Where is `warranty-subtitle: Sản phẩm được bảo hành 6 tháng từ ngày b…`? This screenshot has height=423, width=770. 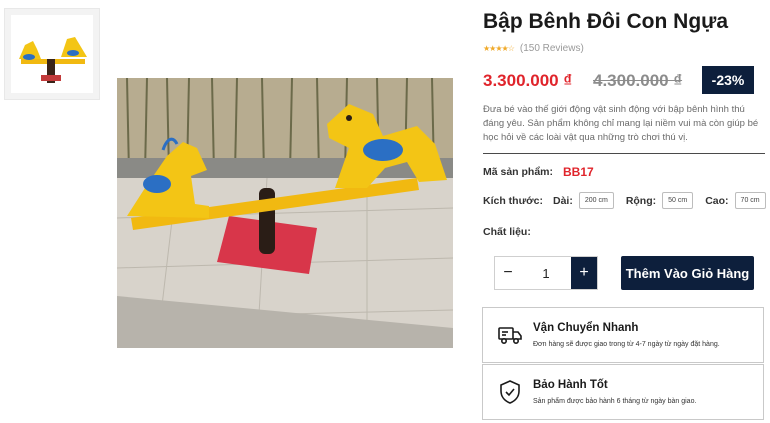 warranty-subtitle: Sản phẩm được bảo hành 6 tháng từ ngày b… is located at coordinates (615, 401).